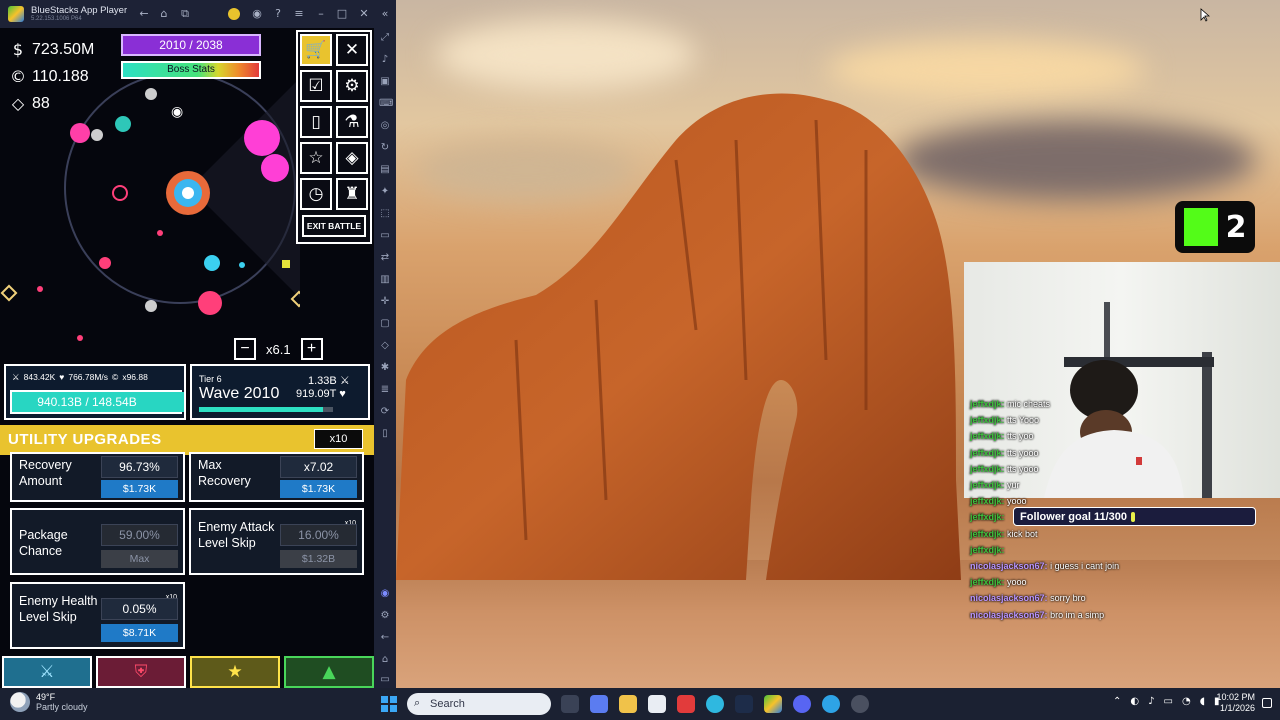 This screenshot has height=720, width=1280. I want to click on upgrade-cost-button: $1.32B, so click(318, 559).